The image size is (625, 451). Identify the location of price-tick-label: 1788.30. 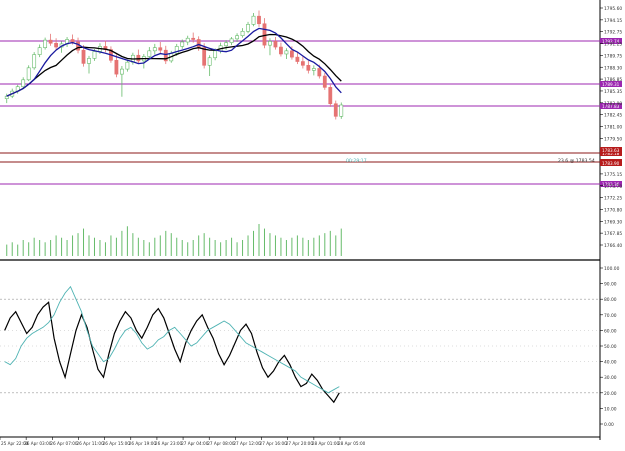
(613, 68).